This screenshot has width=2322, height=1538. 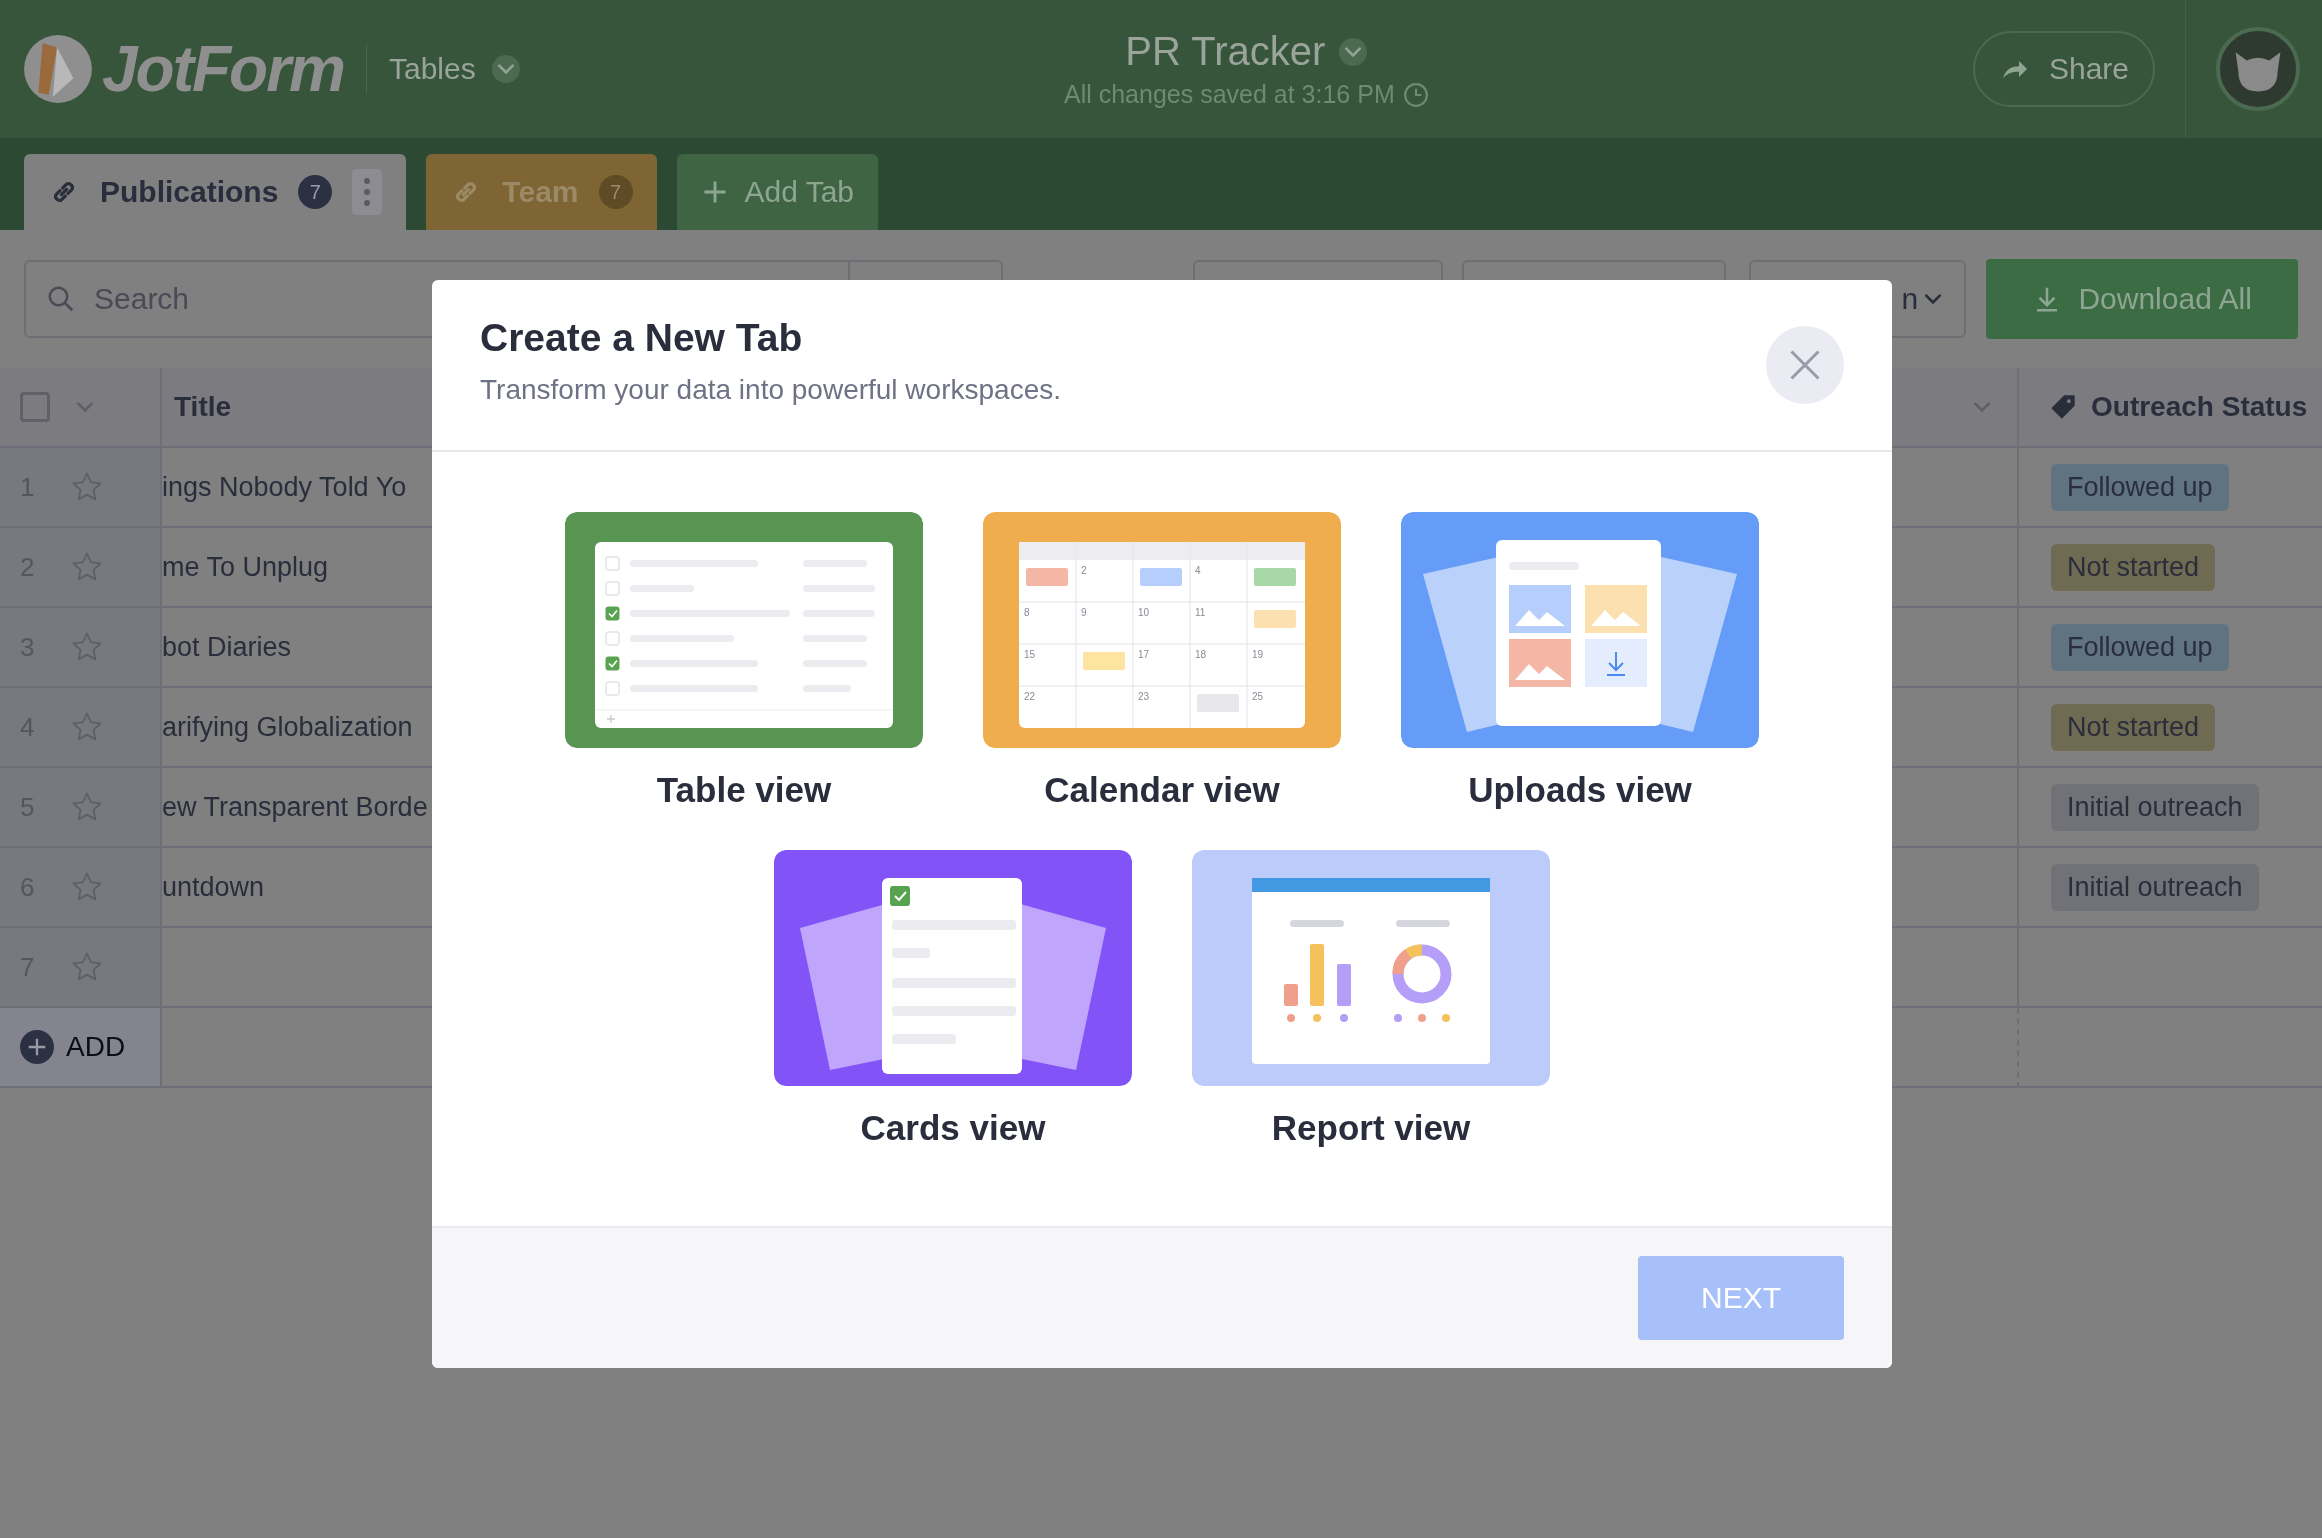 What do you see at coordinates (245, 567) in the screenshot?
I see `table-cell: me To Unplug` at bounding box center [245, 567].